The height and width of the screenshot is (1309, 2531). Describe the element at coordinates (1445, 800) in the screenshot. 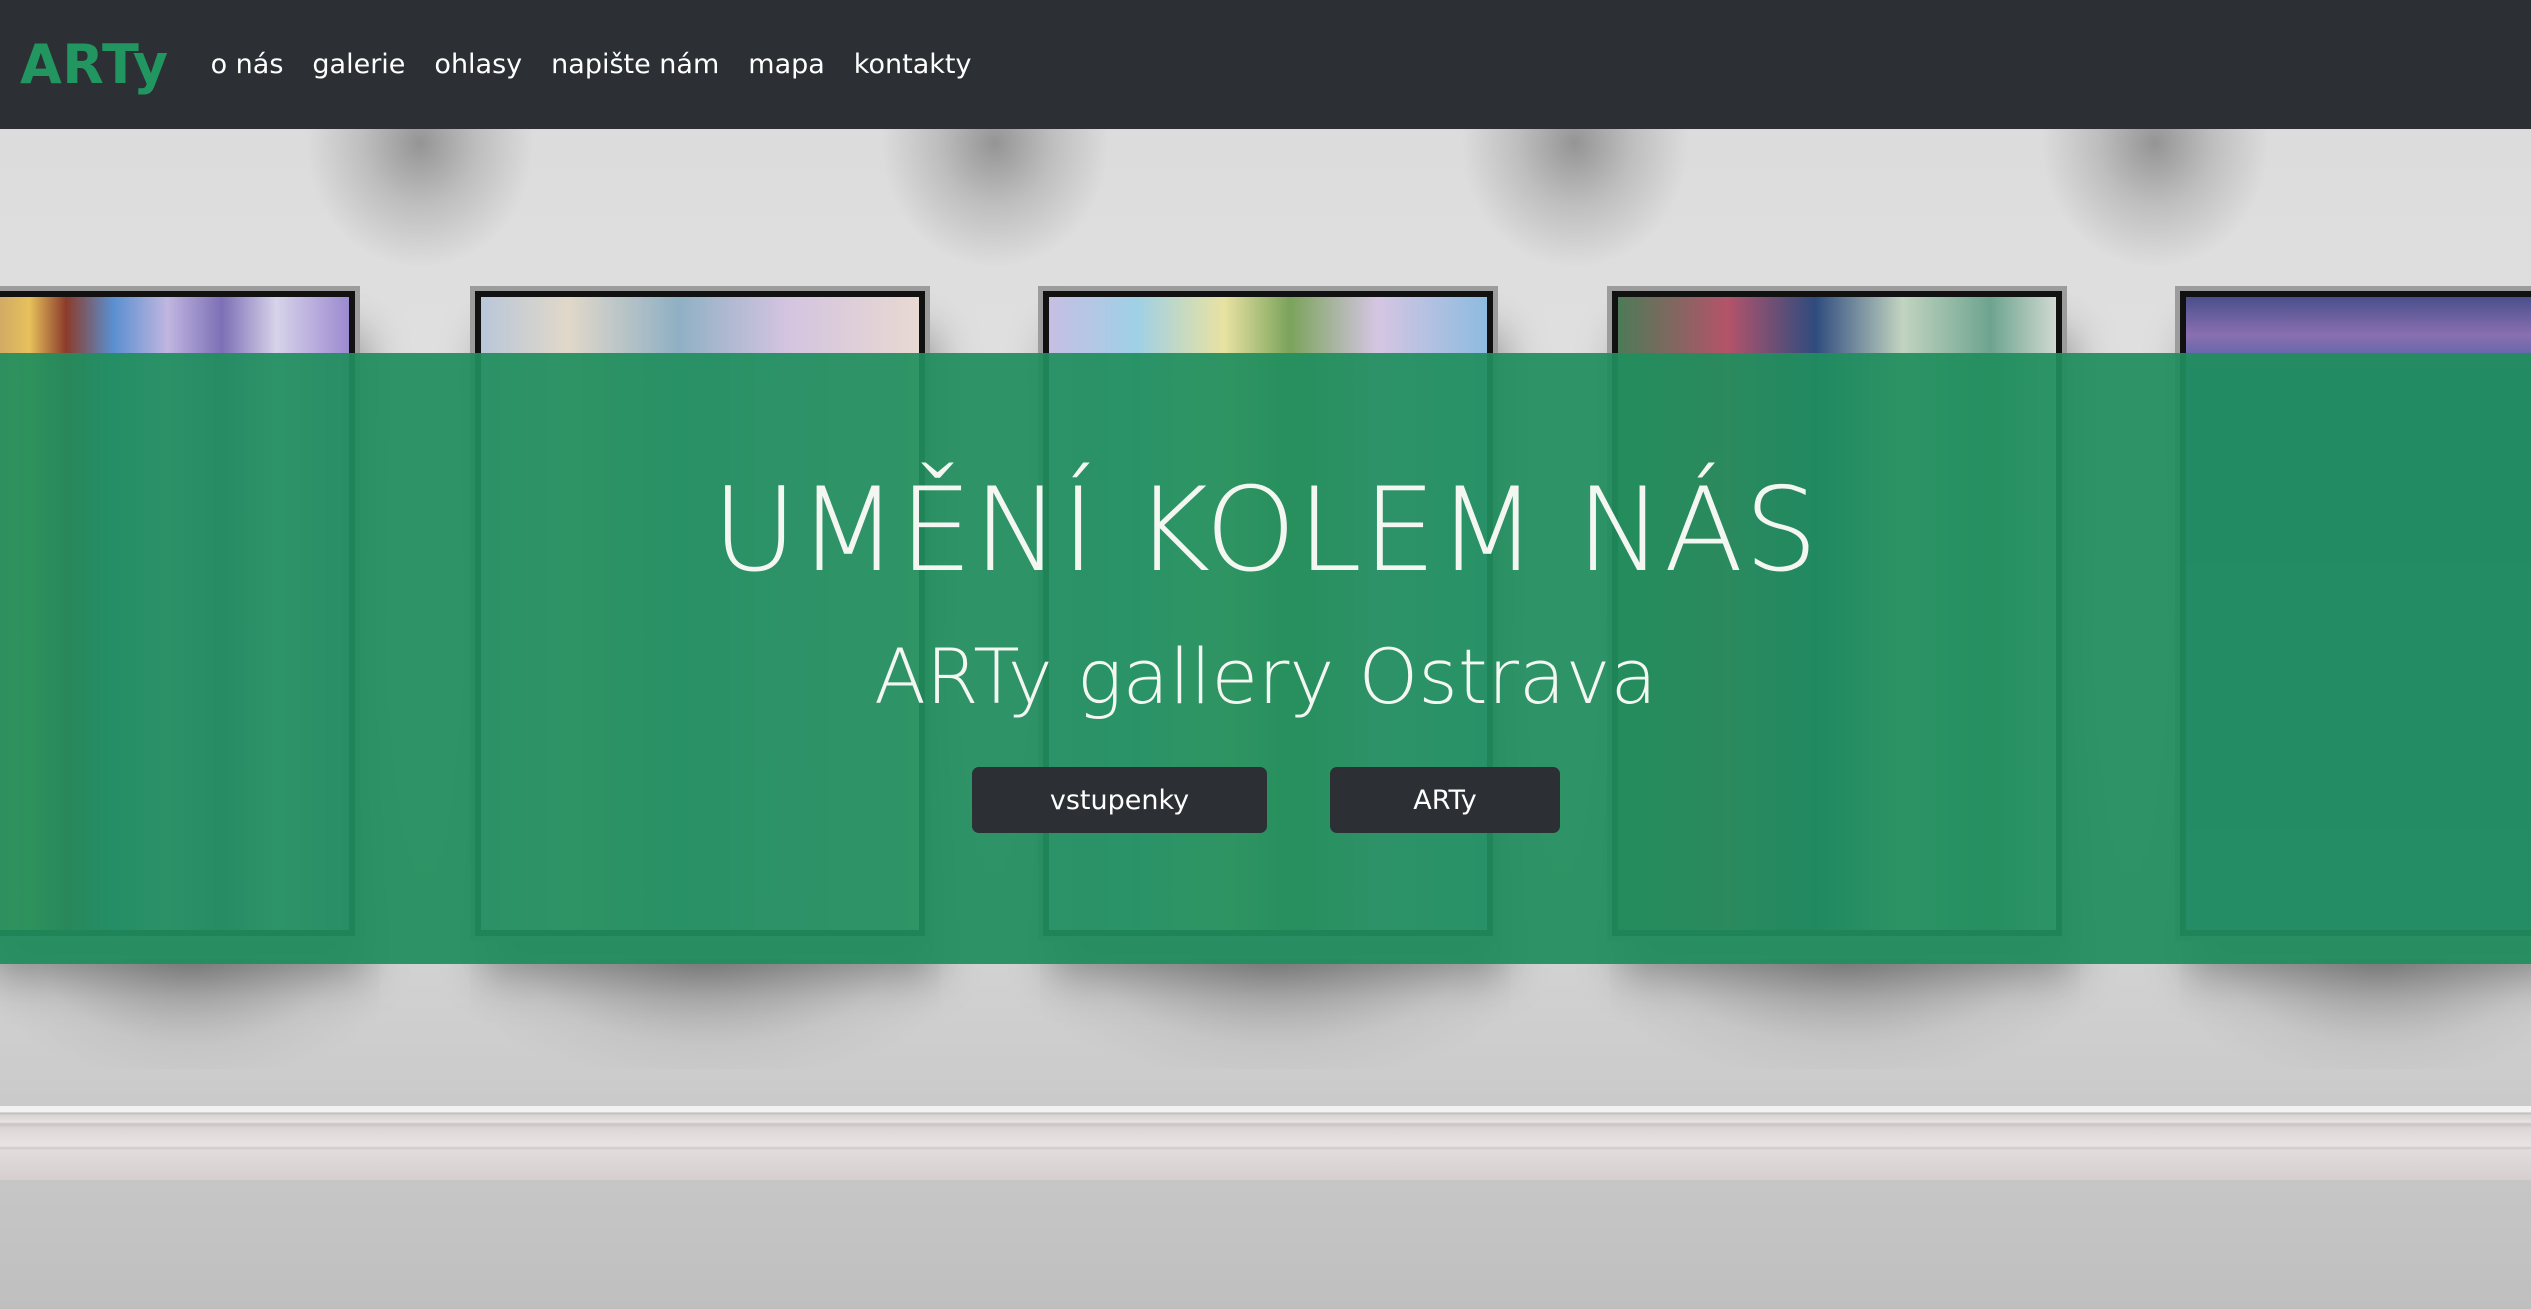

I see `arty-button: ARTy` at that location.